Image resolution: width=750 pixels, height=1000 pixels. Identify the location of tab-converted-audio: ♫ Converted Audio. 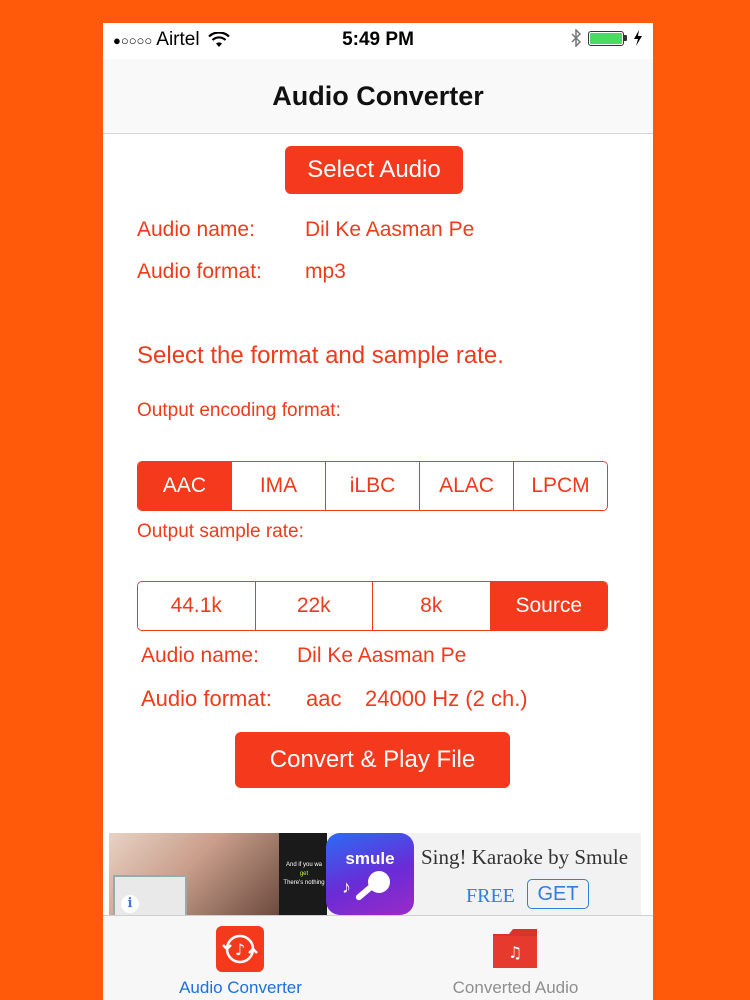
(515, 958).